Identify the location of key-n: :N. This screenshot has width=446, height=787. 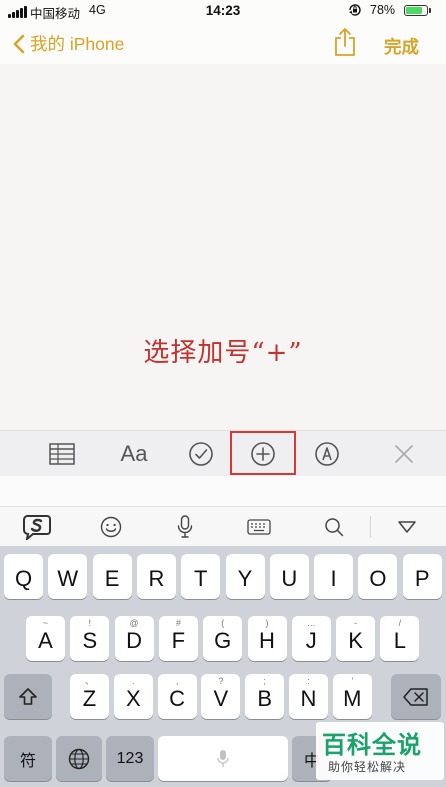
(308, 696).